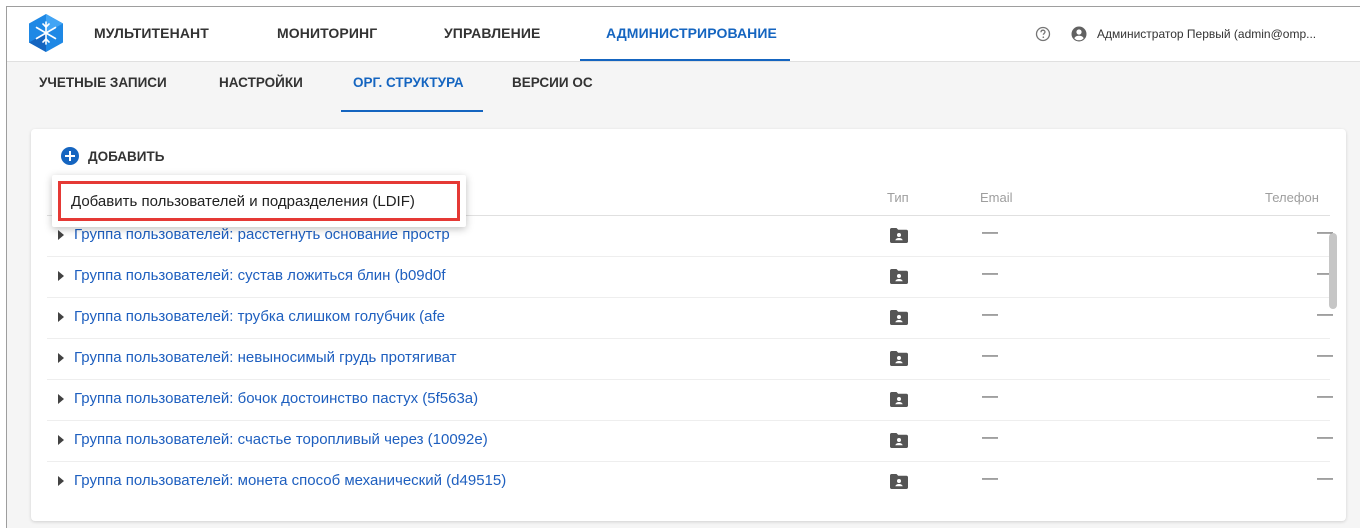 The image size is (1360, 528). Describe the element at coordinates (327, 33) in the screenshot. I see `nav-monitoring: МОНИТОРИНГ` at that location.